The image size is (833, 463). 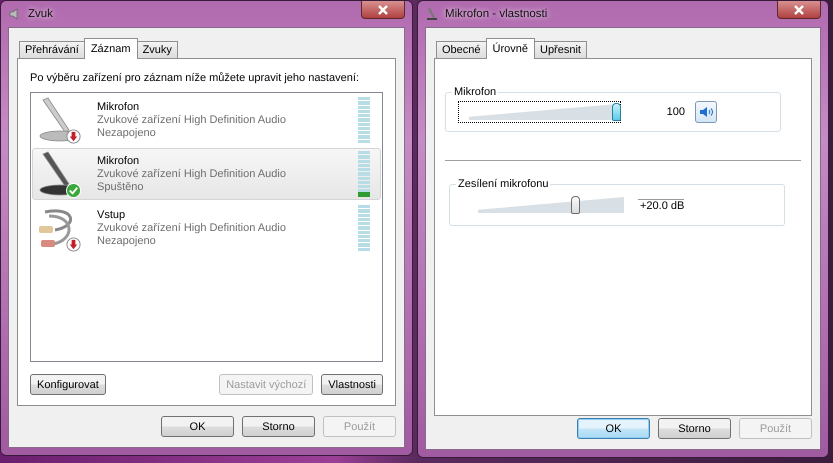 I want to click on tab: Úrovně, so click(x=510, y=48).